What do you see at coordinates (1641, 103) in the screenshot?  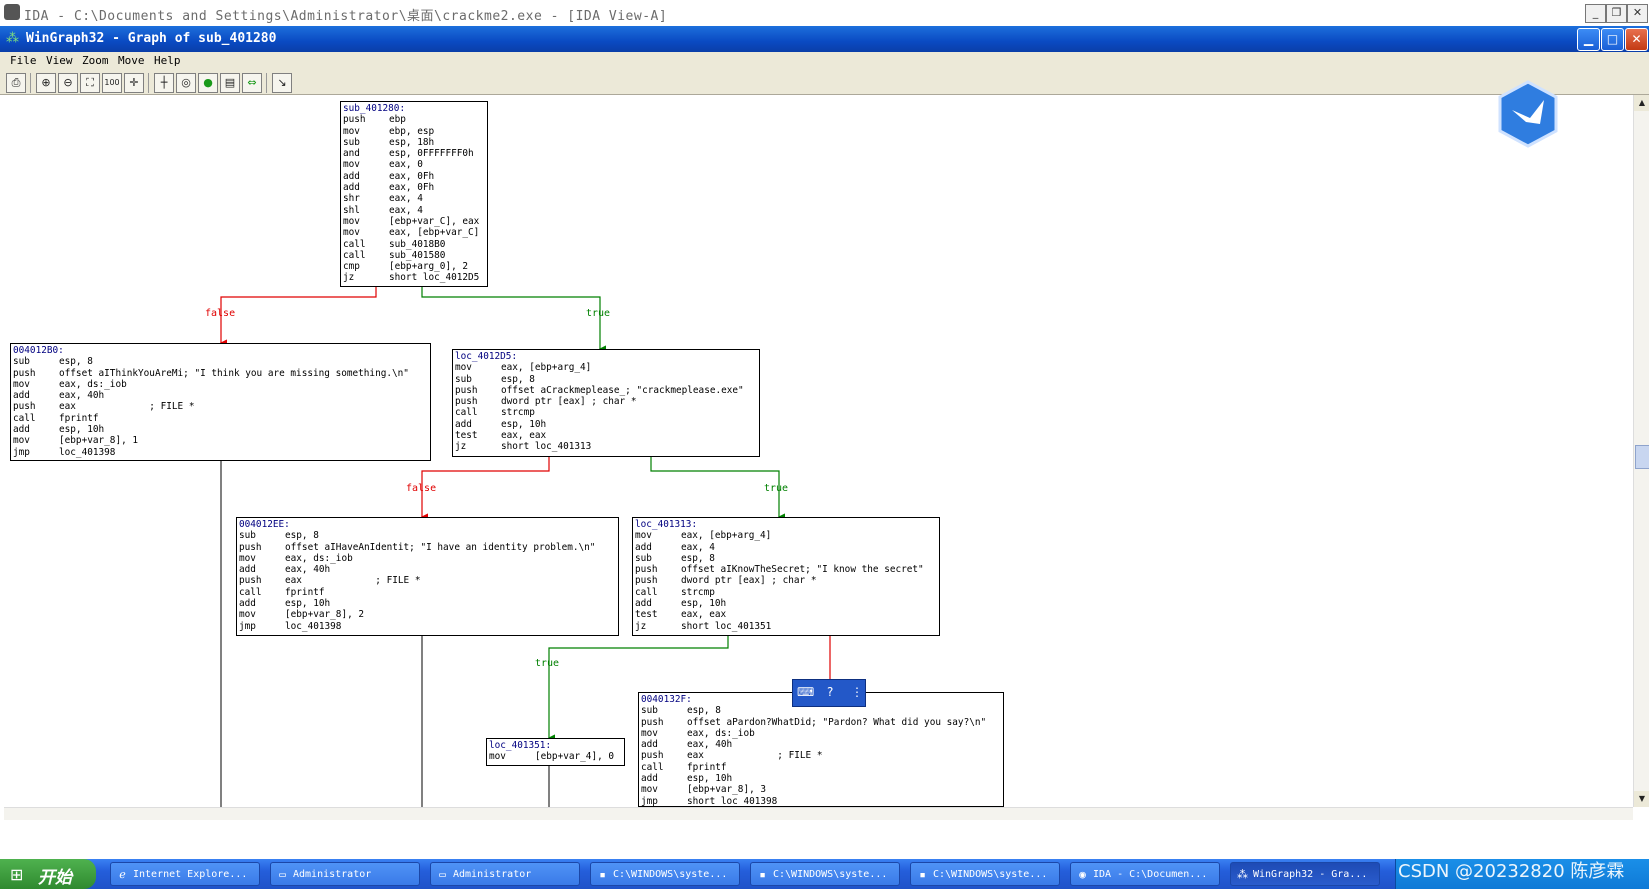 I see `scroll-up-icon: ▲` at bounding box center [1641, 103].